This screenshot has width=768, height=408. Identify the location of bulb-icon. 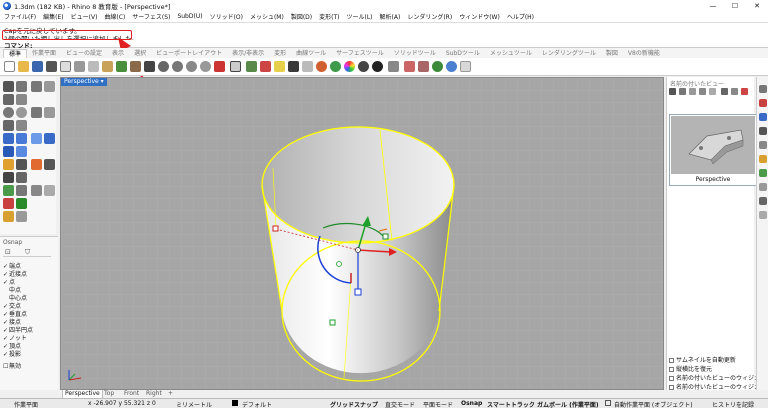
(279, 66).